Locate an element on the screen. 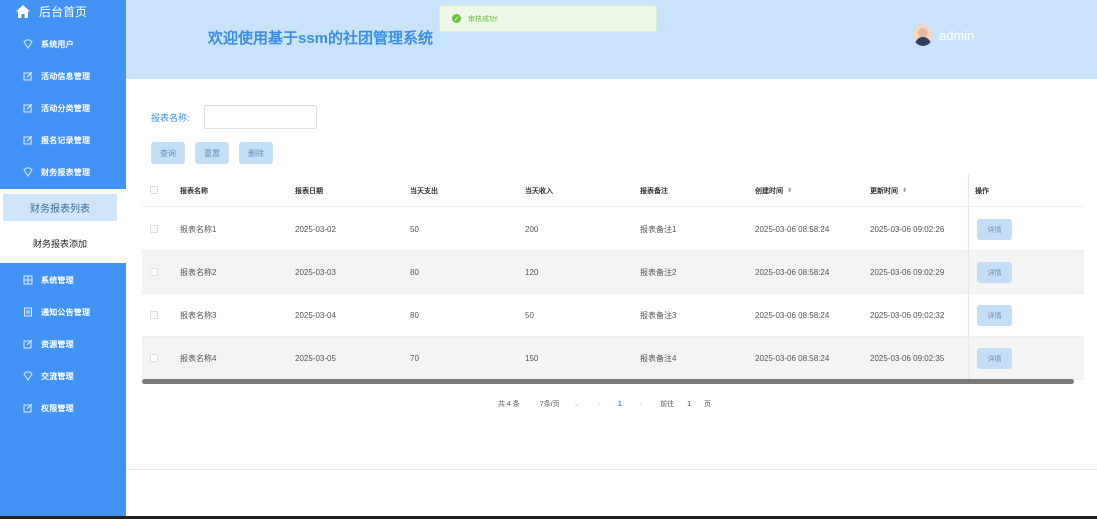  fixed-column-divider is located at coordinates (968, 277).